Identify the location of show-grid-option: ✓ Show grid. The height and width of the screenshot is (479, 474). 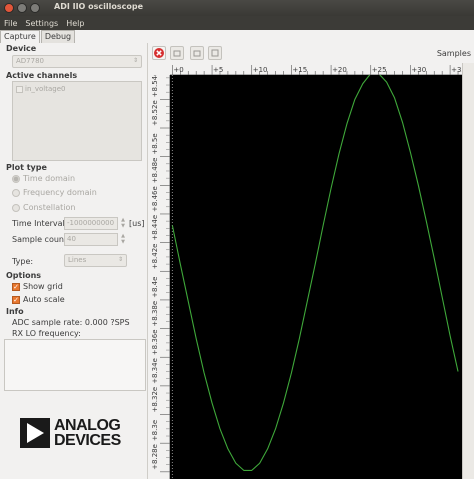
(37, 286).